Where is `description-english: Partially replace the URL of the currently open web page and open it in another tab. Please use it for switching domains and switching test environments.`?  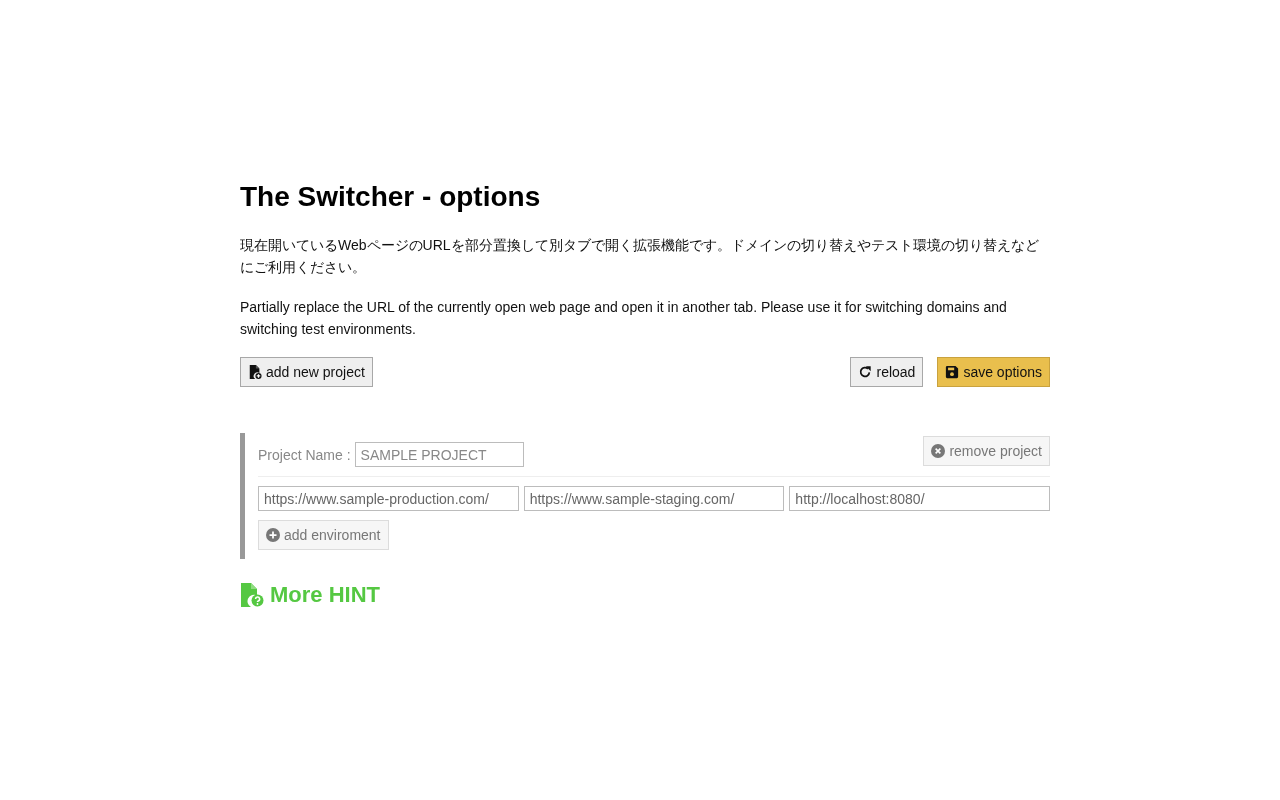
description-english: Partially replace the URL of the currently open web page and open it in another tab. Please use it for switching domains and switching test environments. is located at coordinates (624, 318).